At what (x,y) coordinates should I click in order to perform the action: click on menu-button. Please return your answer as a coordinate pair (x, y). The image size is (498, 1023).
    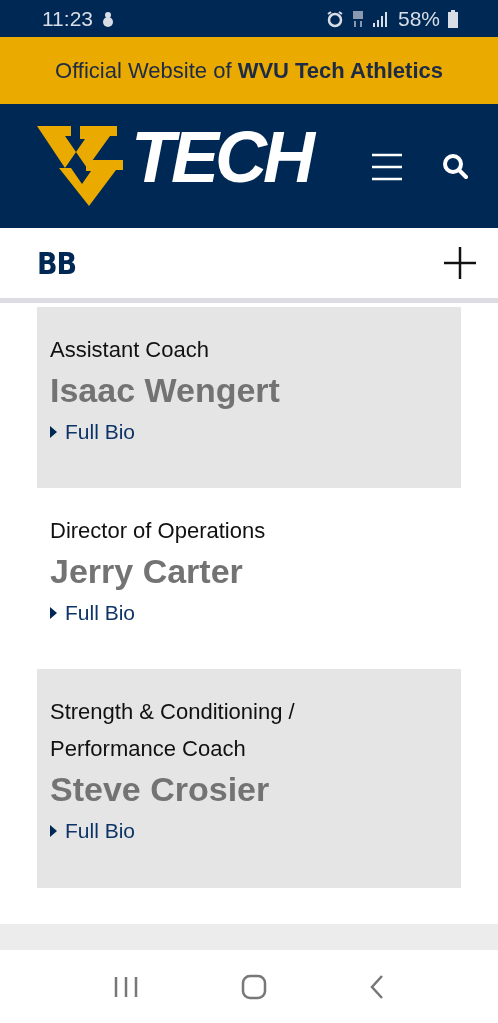
    Looking at the image, I should click on (387, 166).